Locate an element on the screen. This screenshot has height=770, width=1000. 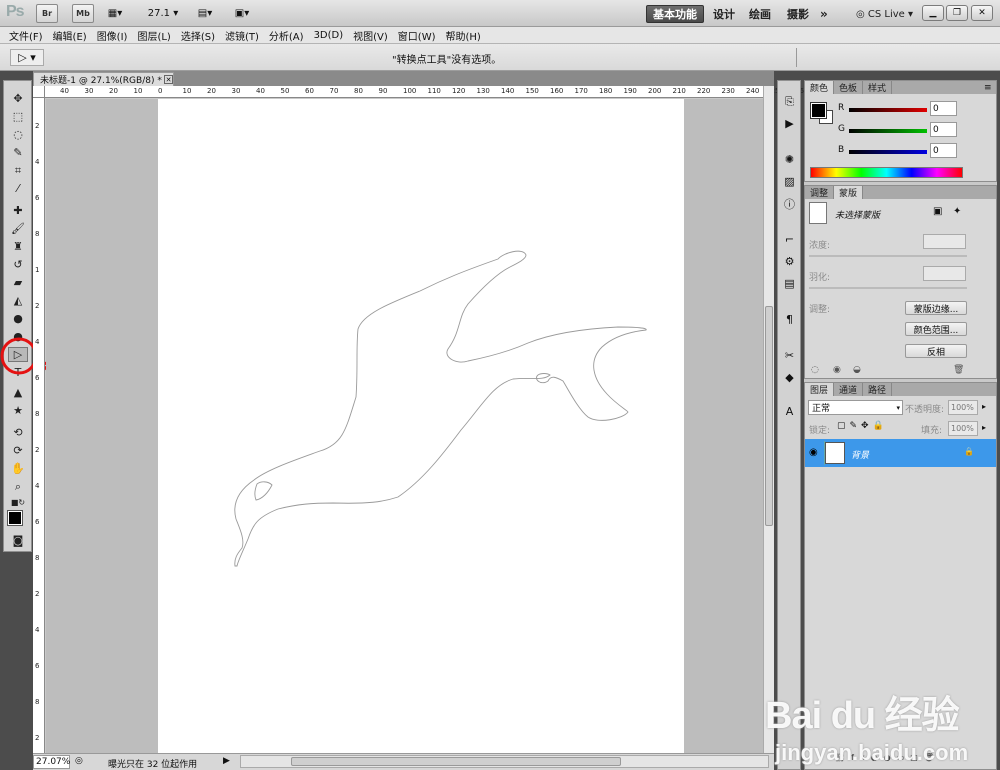
bridge-button: Br is located at coordinates (47, 13).